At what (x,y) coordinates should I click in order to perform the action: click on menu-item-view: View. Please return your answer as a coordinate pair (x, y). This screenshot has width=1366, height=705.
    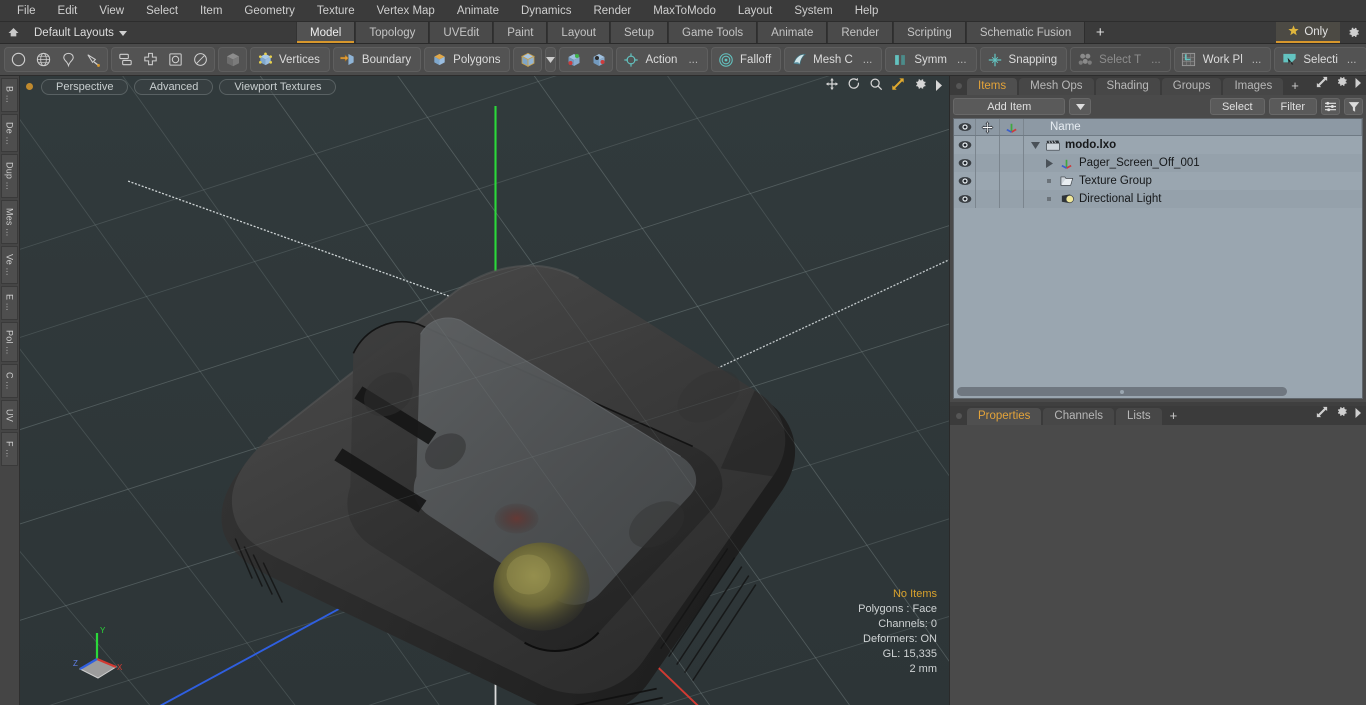
    Looking at the image, I should click on (111, 11).